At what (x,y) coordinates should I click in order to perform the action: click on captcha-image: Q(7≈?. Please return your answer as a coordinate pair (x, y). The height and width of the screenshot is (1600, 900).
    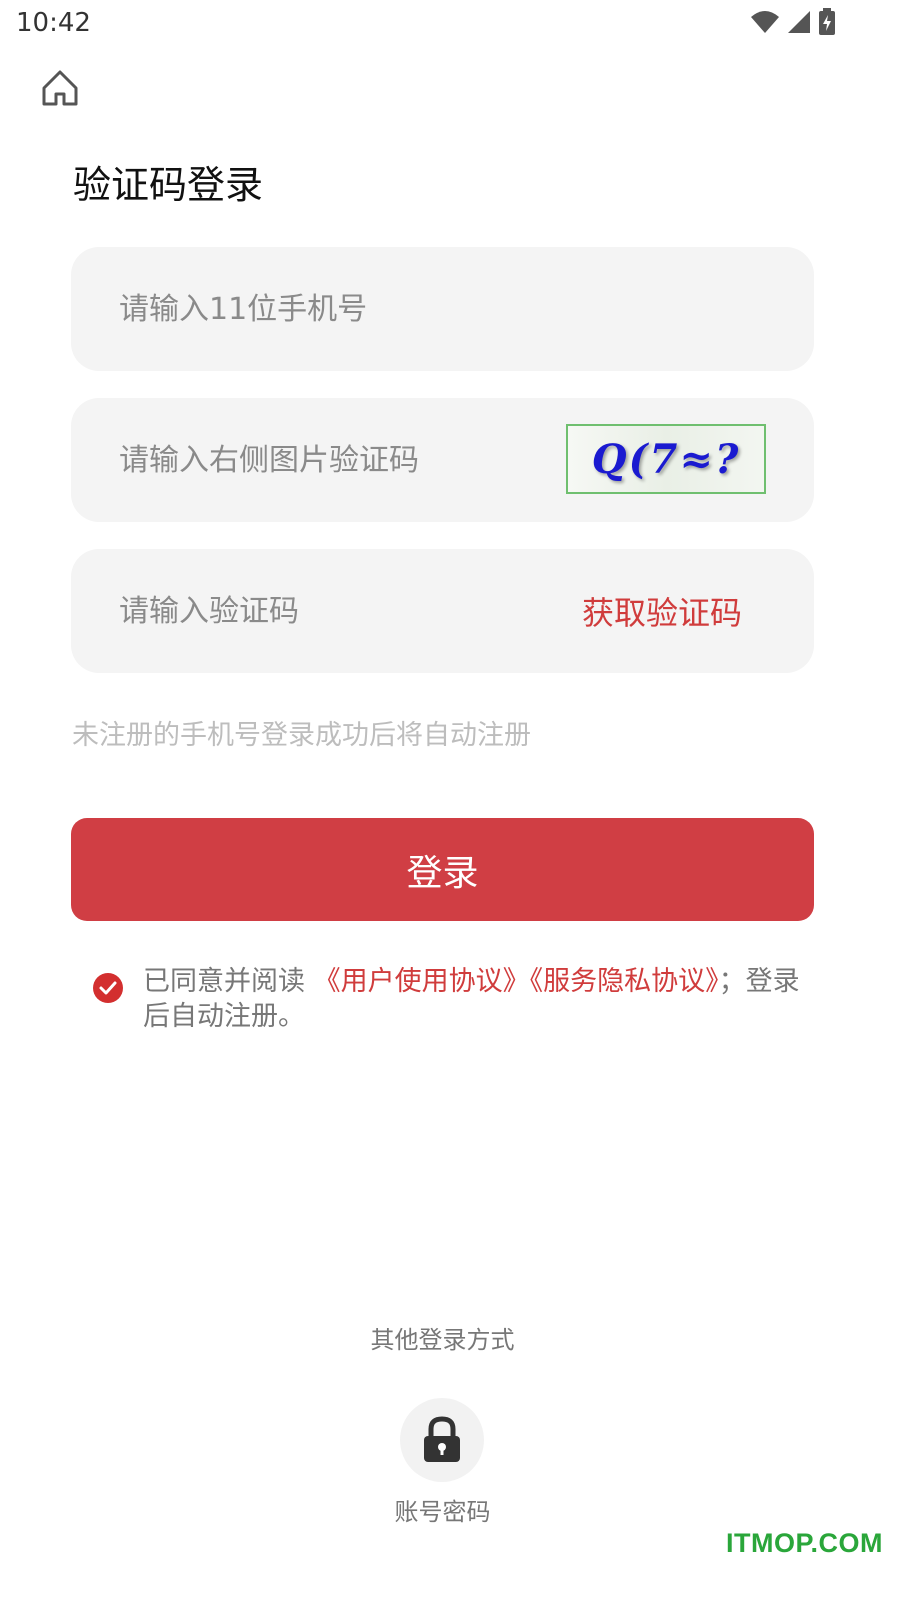
    Looking at the image, I should click on (666, 459).